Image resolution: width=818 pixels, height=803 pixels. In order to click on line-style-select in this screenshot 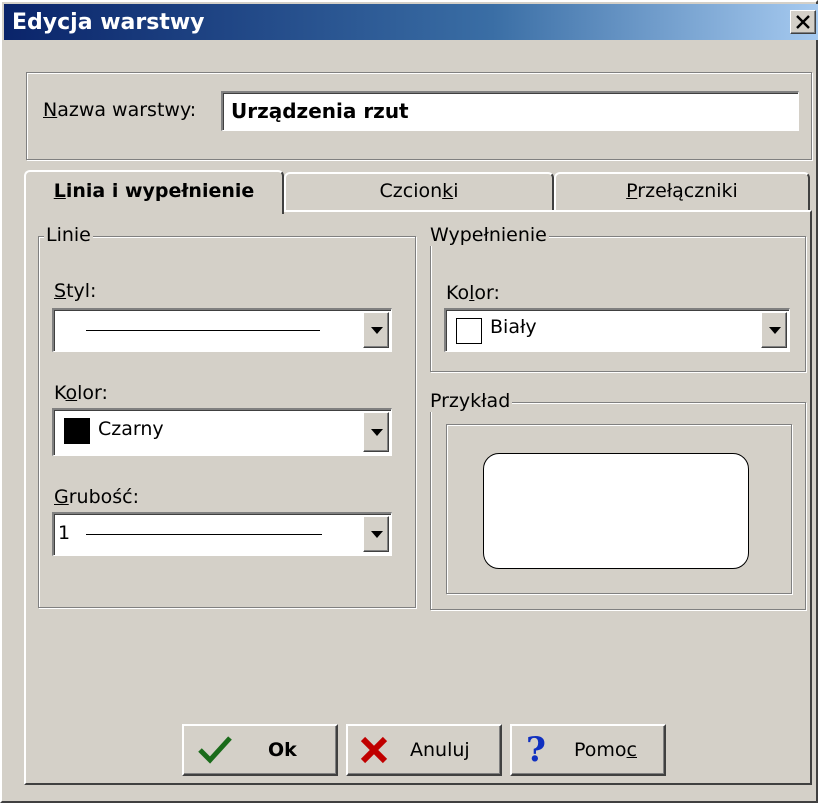, I will do `click(222, 330)`.